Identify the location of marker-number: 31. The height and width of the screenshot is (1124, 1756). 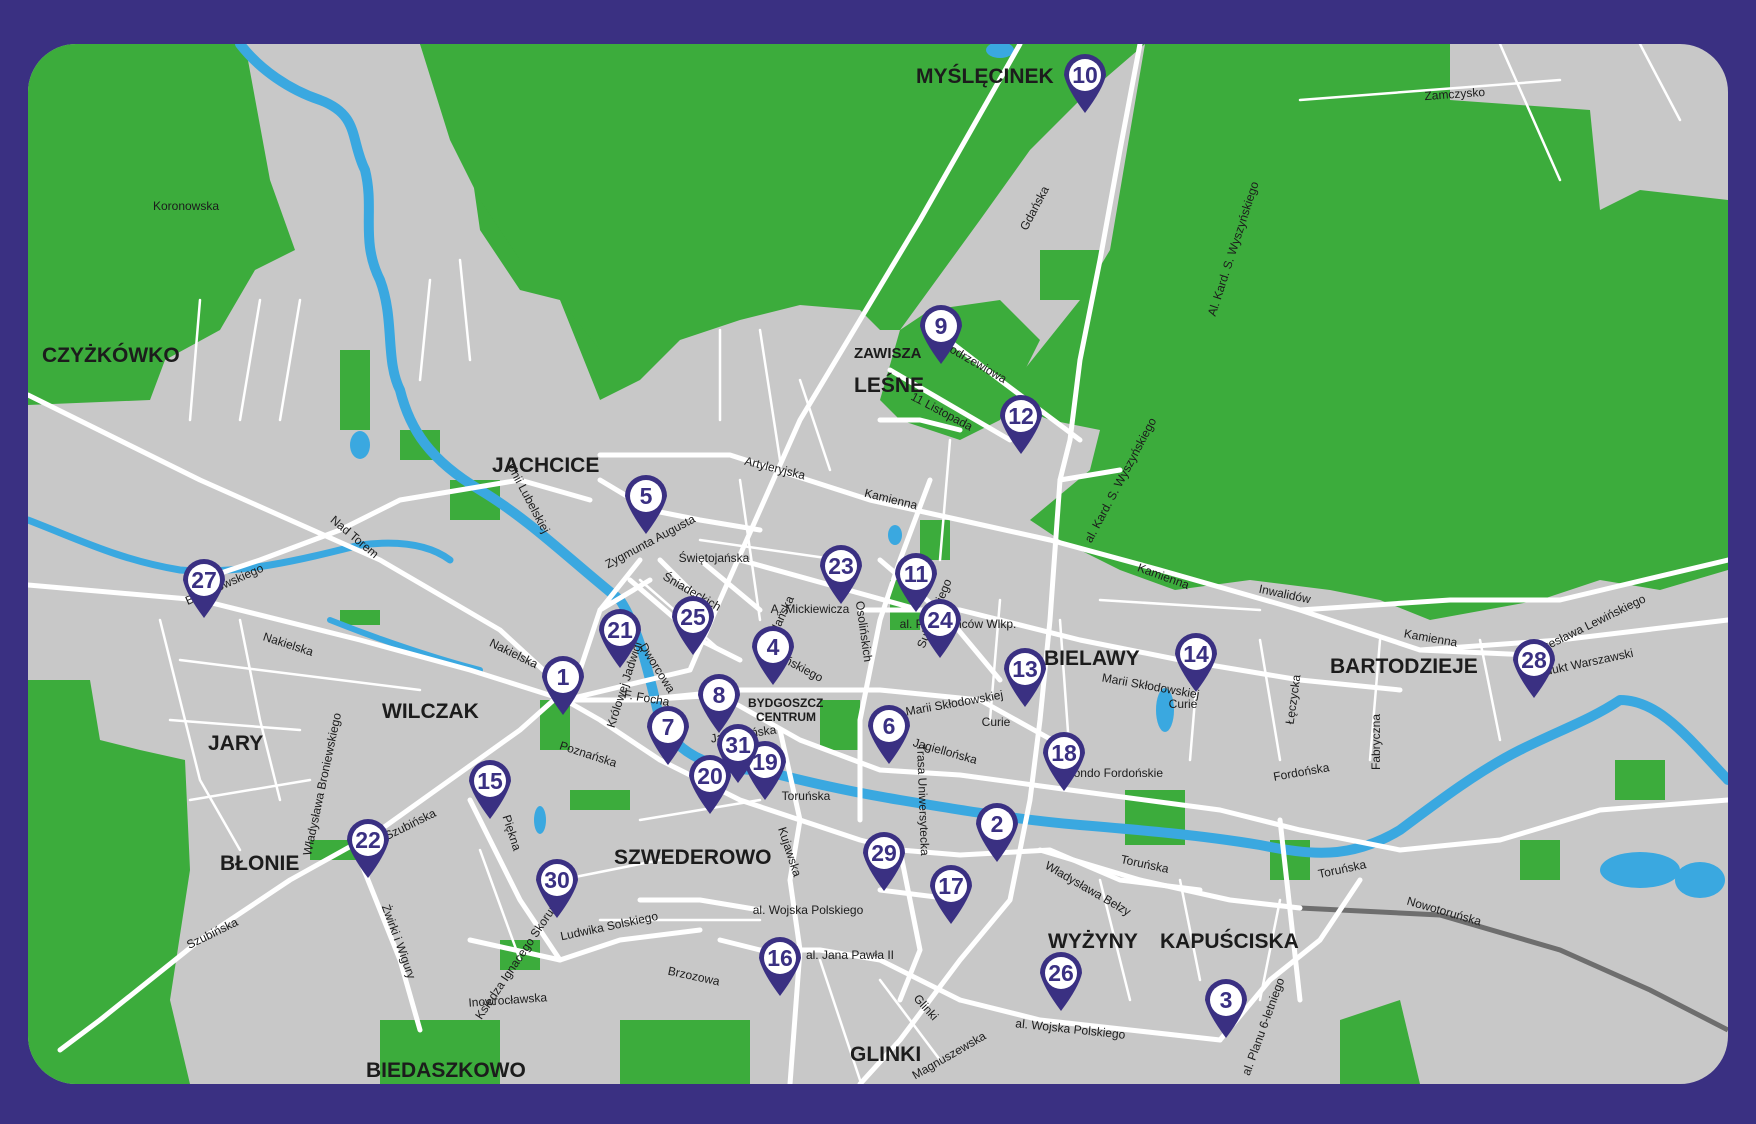
(738, 745).